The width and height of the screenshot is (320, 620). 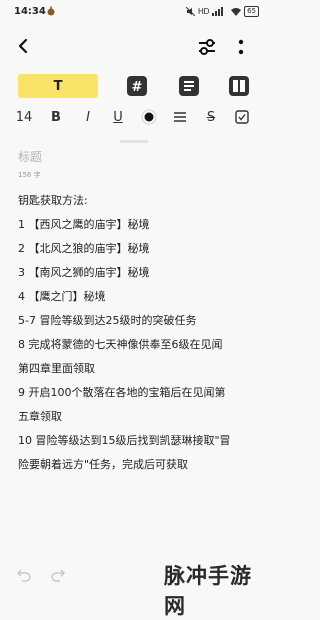 What do you see at coordinates (208, 591) in the screenshot?
I see `watermark: 脉冲手游网` at bounding box center [208, 591].